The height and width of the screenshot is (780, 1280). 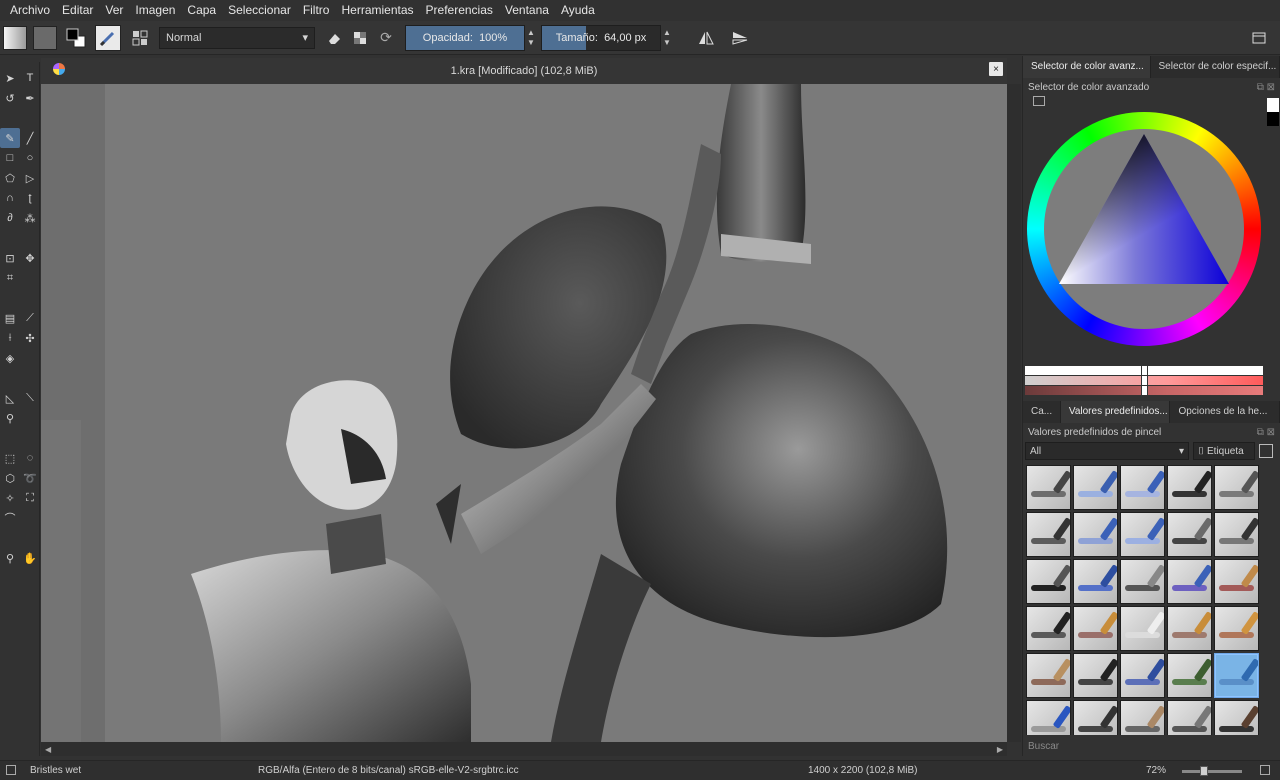 I want to click on eraser-mode-button, so click(x=334, y=38).